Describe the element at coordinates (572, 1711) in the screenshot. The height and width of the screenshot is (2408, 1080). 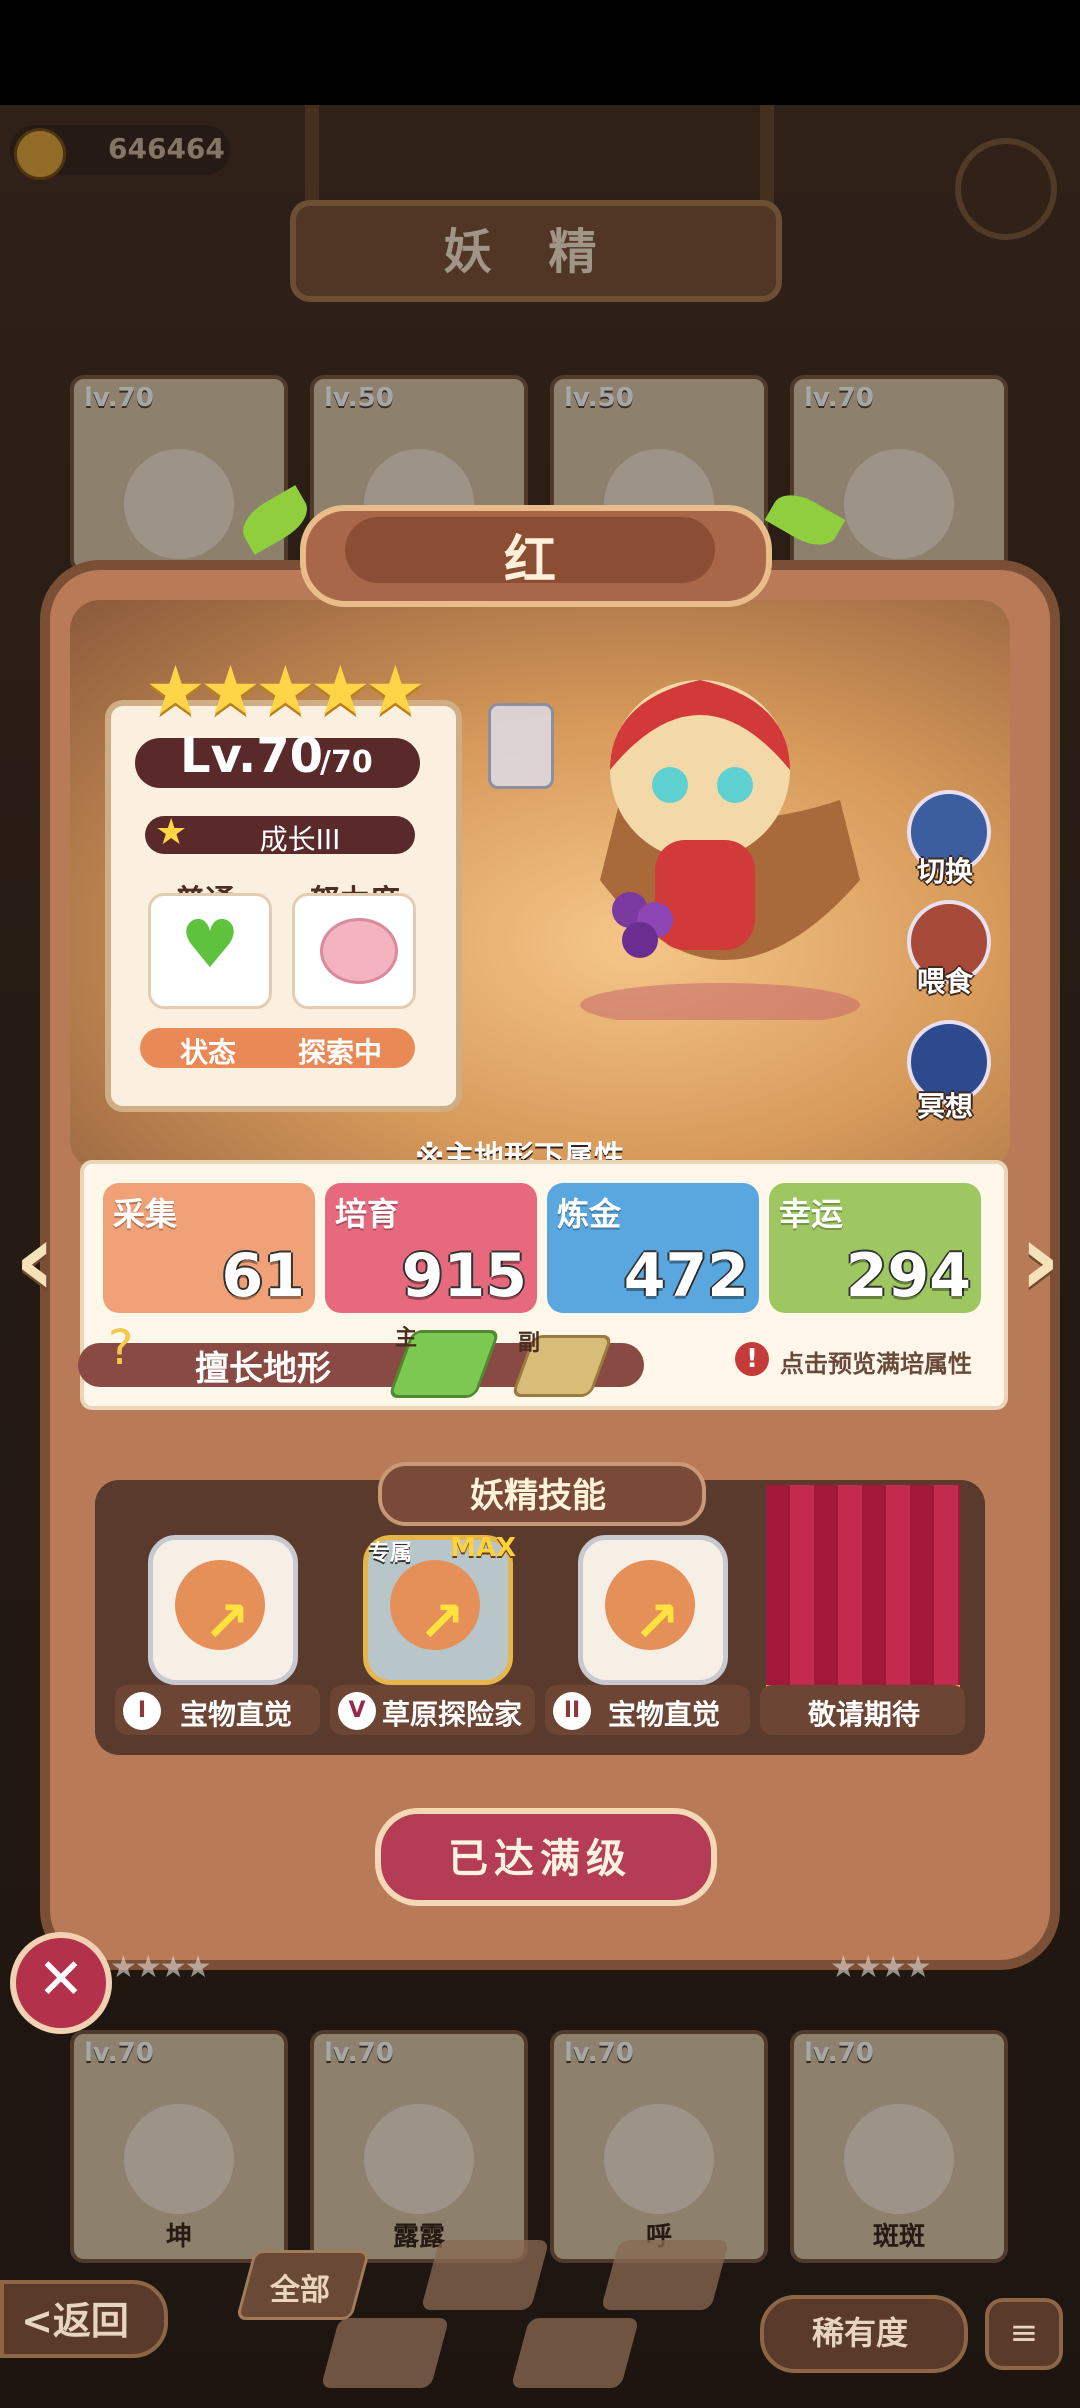
I see `skill-rank-icon: II` at that location.